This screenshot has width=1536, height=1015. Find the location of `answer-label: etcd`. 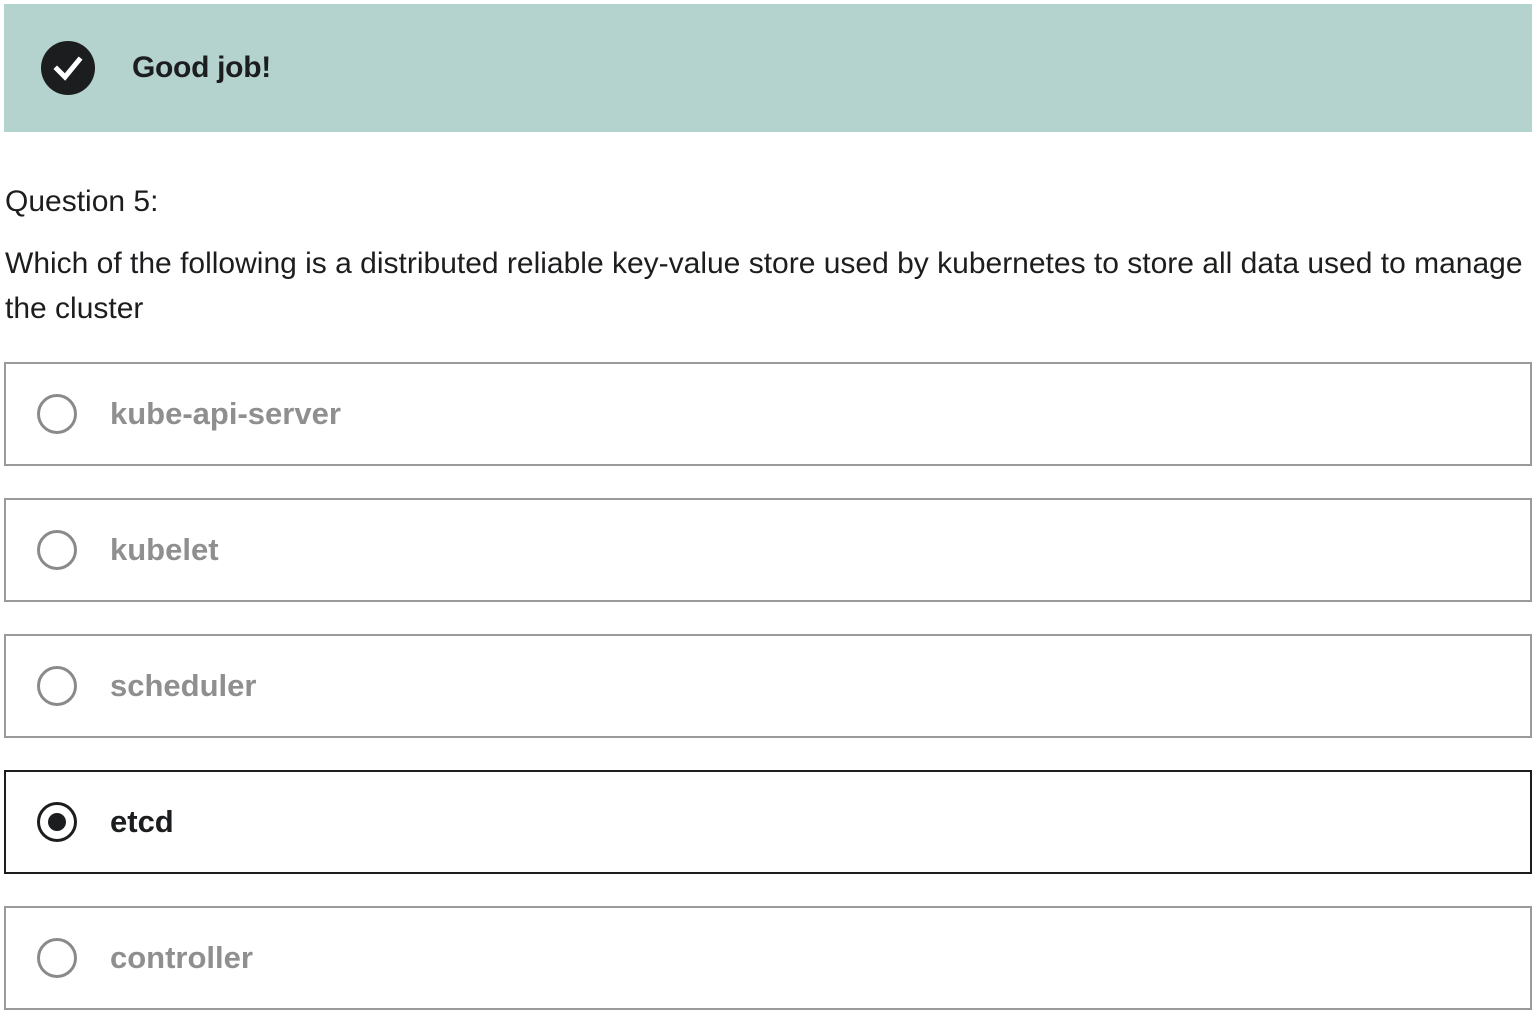

answer-label: etcd is located at coordinates (142, 821).